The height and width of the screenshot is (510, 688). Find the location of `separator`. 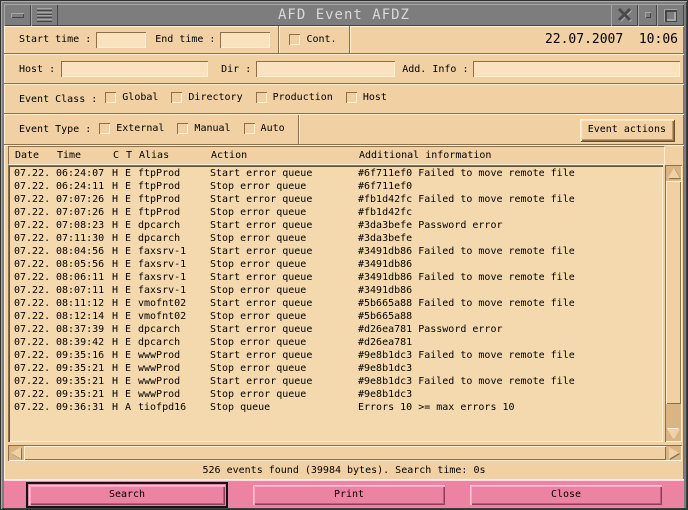

separator is located at coordinates (349, 39).